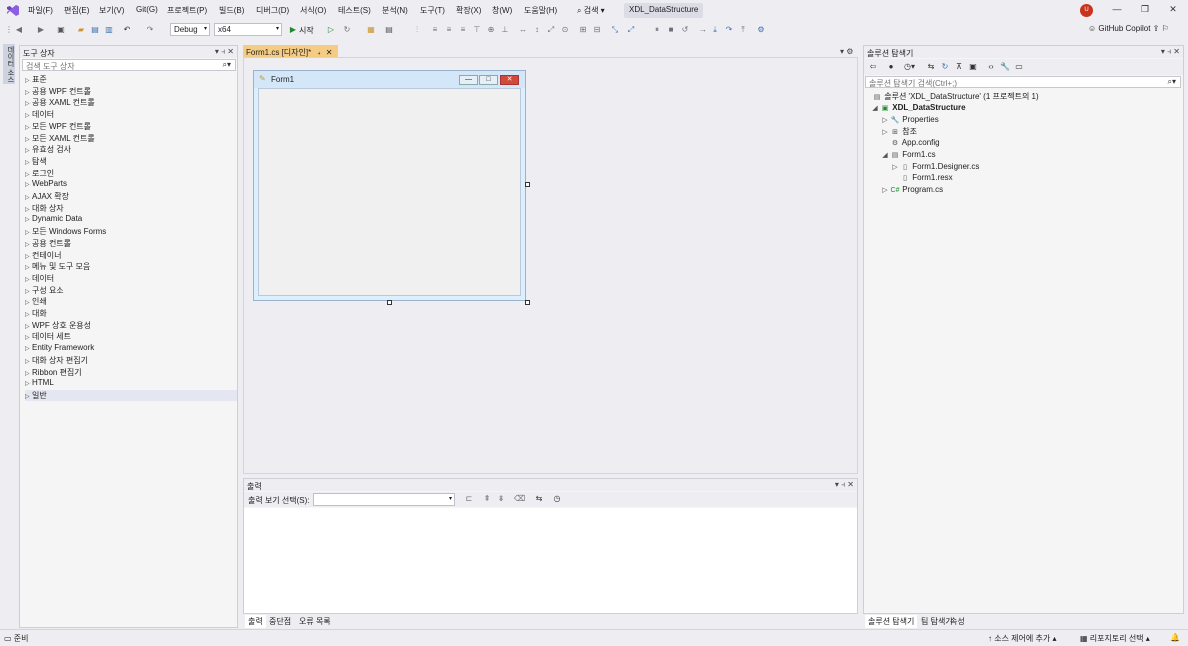  Describe the element at coordinates (973, 67) in the screenshot. I see `show-all-files-icon: ▣` at that location.